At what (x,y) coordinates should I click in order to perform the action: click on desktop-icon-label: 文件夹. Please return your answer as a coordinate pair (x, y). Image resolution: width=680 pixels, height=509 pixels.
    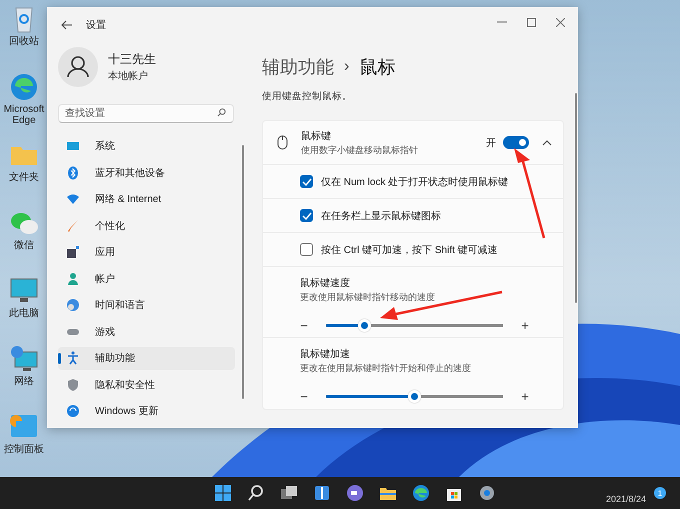
    Looking at the image, I should click on (24, 177).